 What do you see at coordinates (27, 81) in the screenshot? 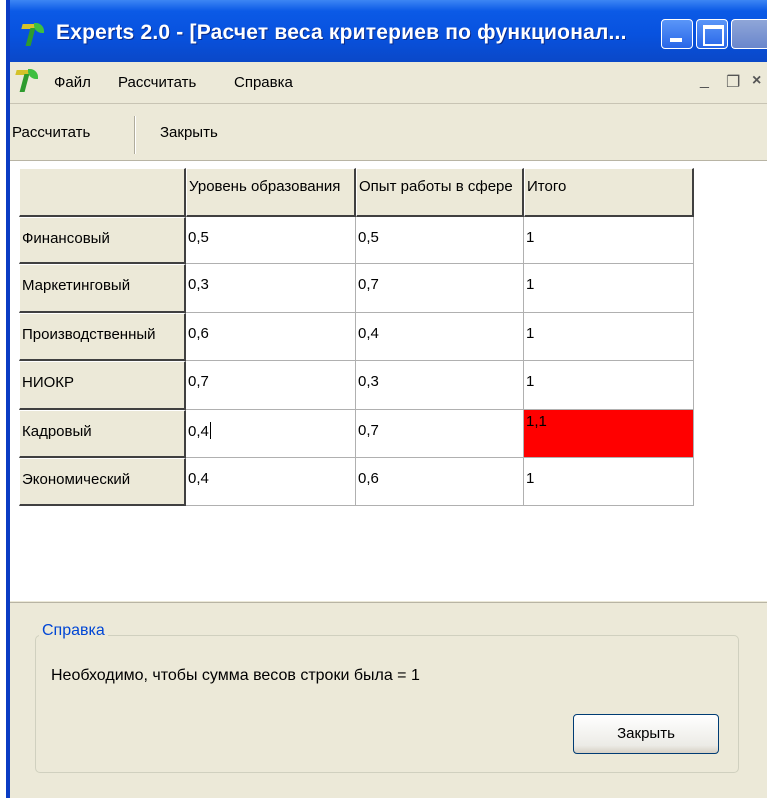
I see `document-icon` at bounding box center [27, 81].